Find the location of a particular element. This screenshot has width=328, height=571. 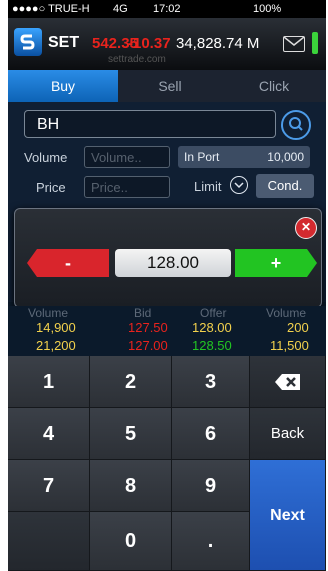

key-4: 4 is located at coordinates (49, 434).